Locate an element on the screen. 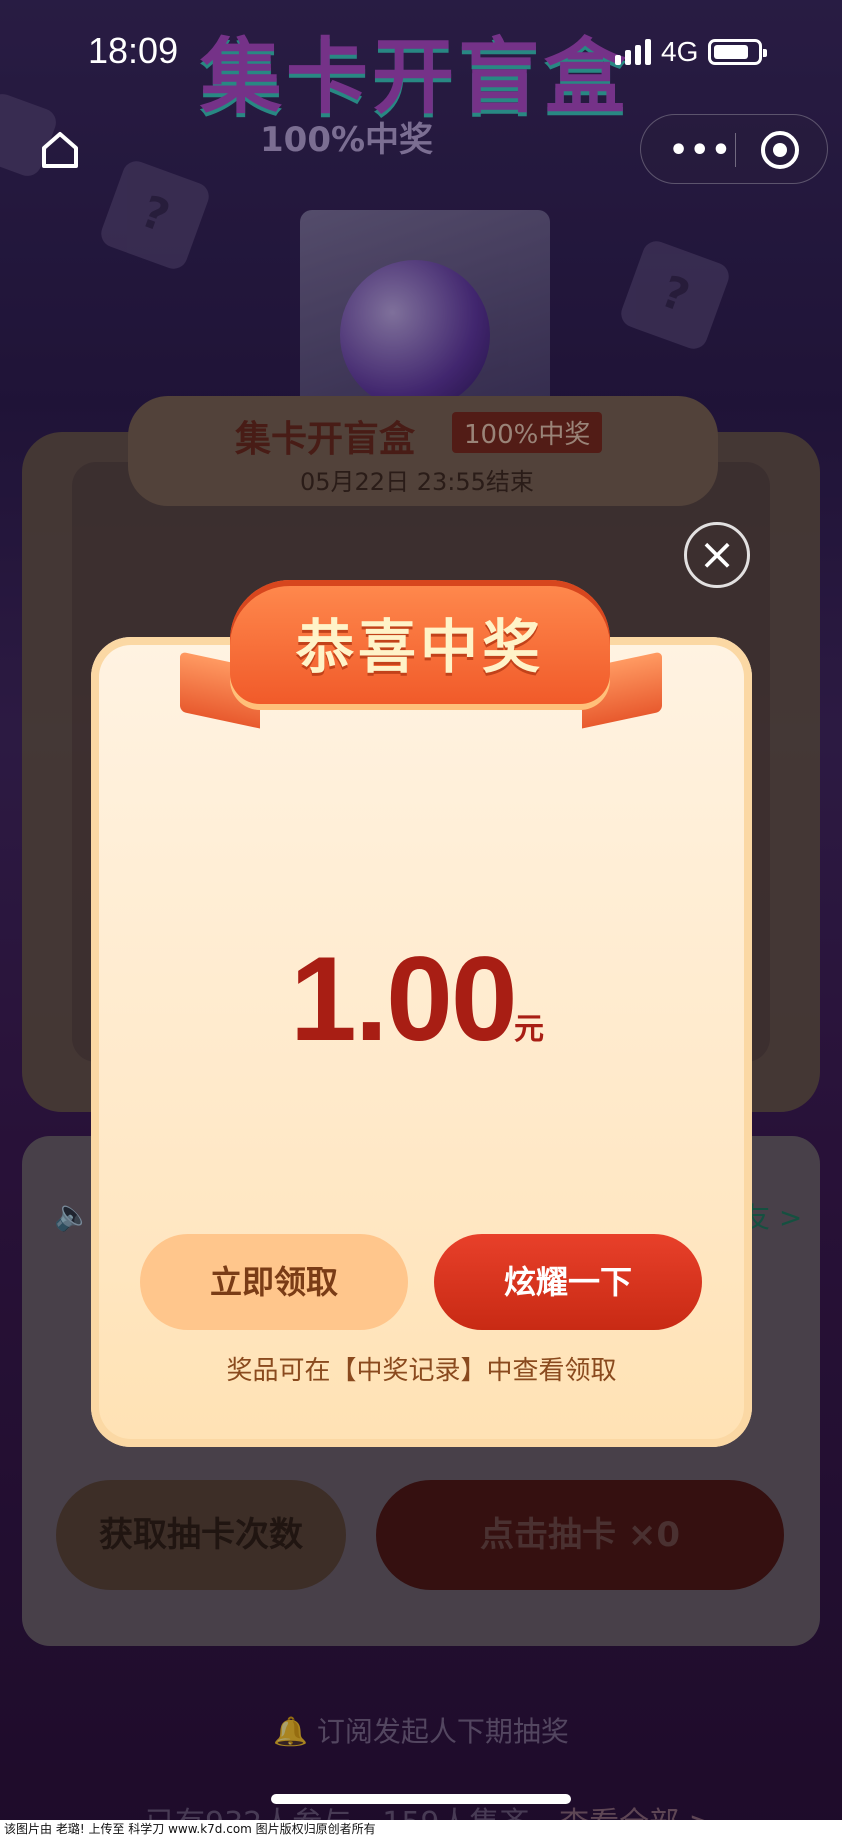 Image resolution: width=842 pixels, height=1839 pixels. claim-now-button: 立即领取 is located at coordinates (274, 1282).